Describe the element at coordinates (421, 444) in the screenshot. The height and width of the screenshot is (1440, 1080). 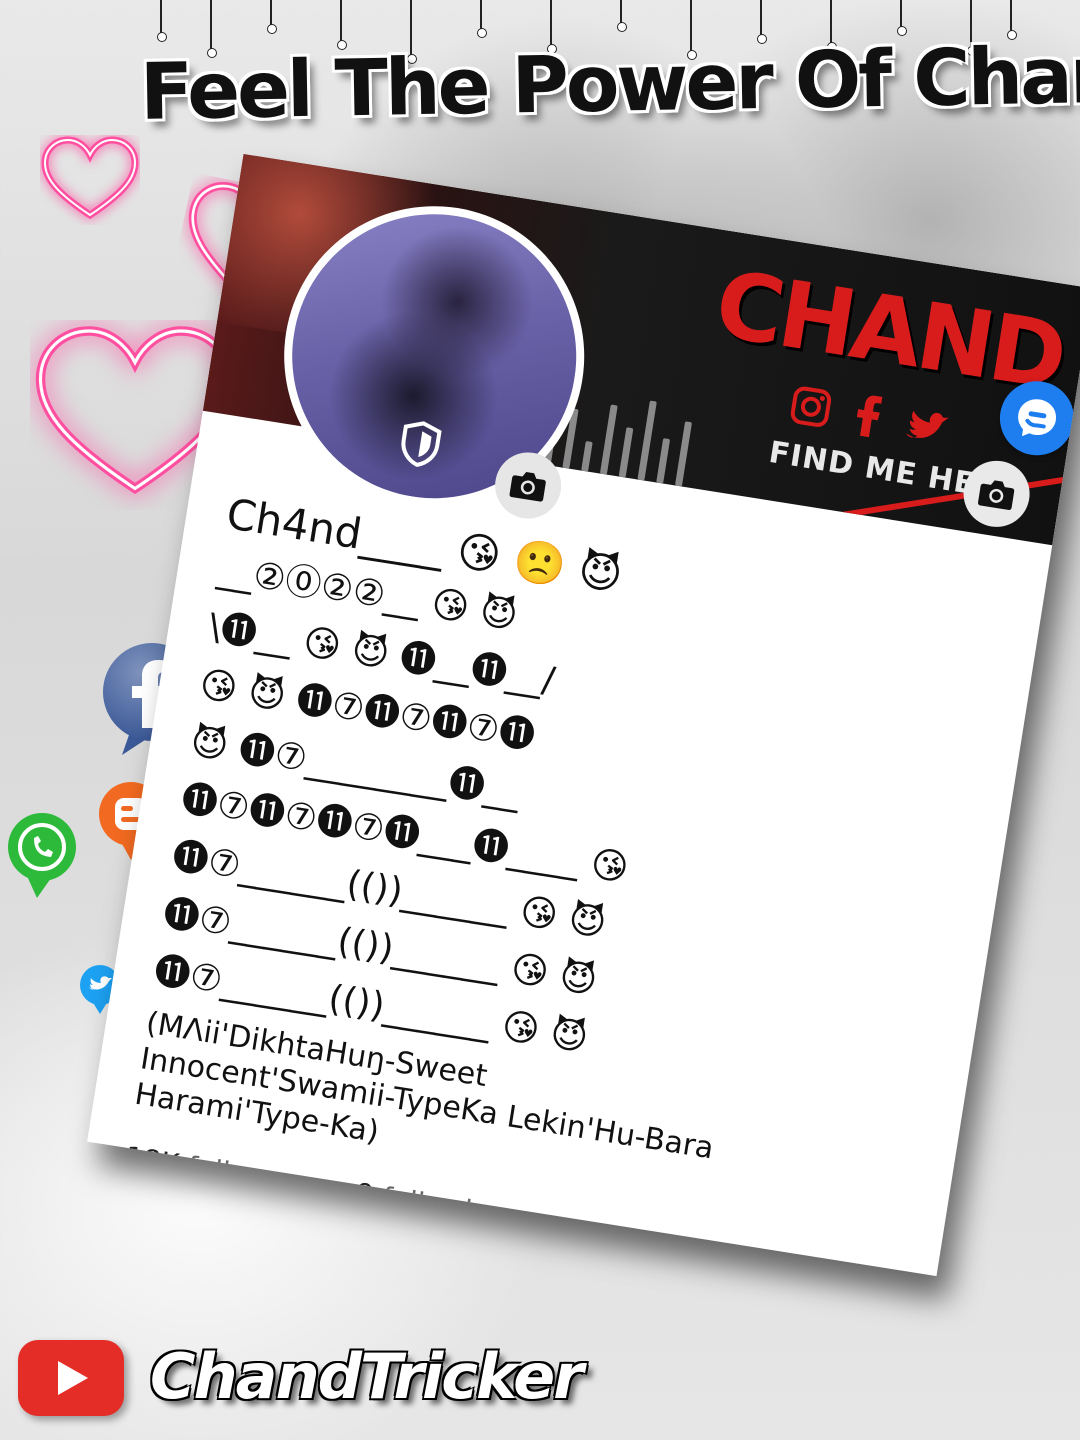
I see `shield-icon` at that location.